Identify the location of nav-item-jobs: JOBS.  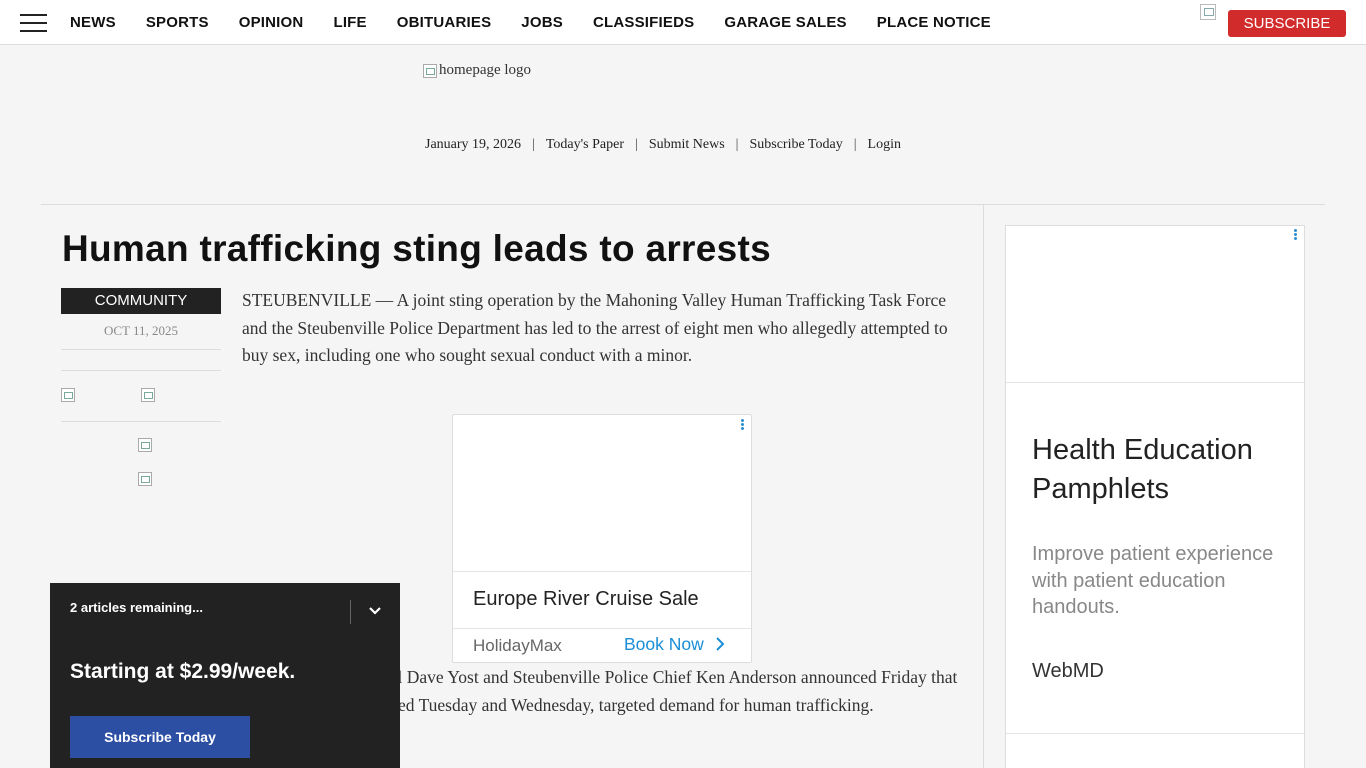
(542, 22).